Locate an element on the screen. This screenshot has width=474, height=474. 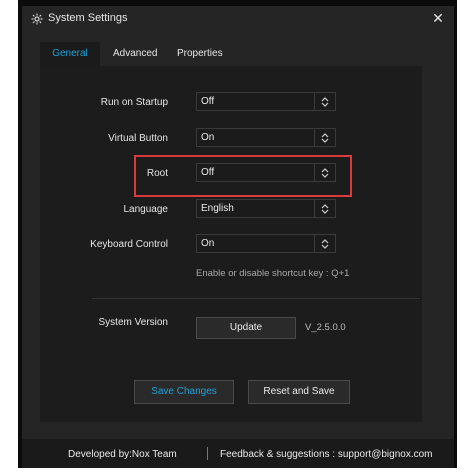
tab-general: General is located at coordinates (70, 54).